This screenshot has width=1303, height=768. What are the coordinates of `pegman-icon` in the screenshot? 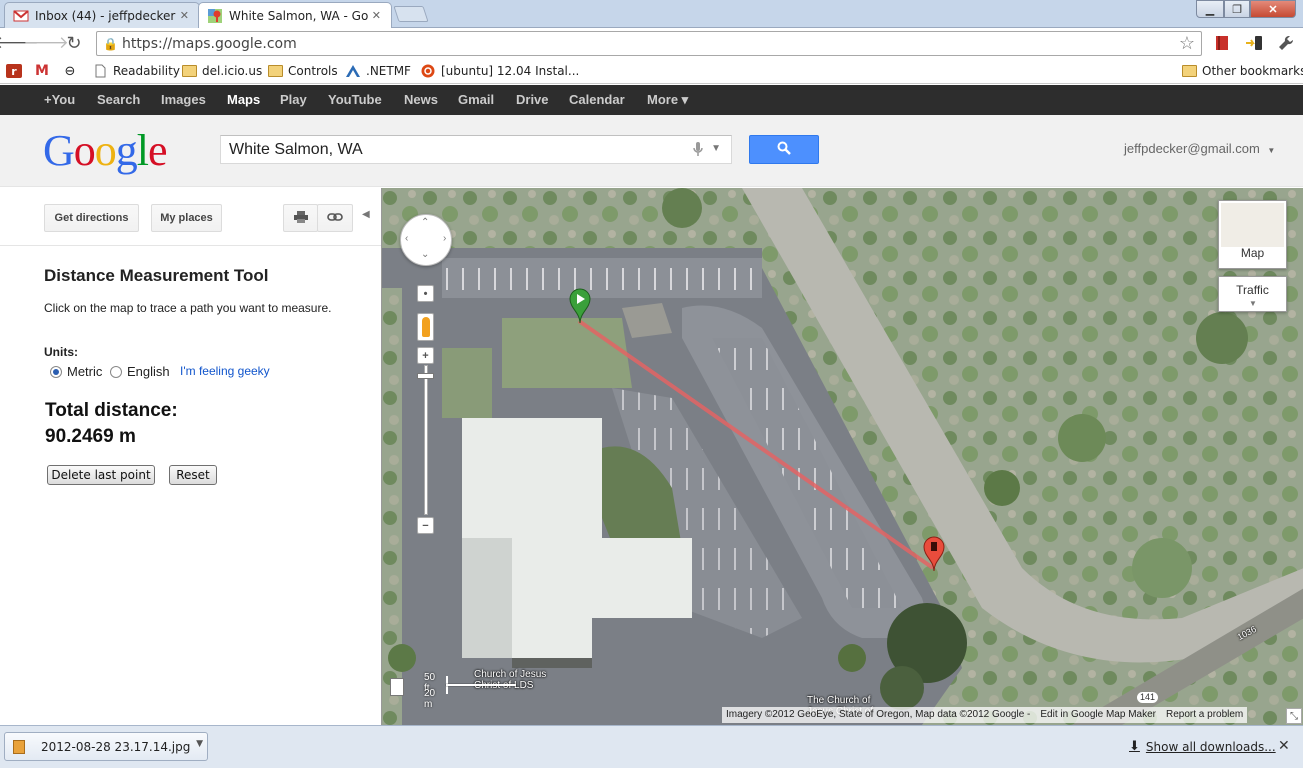 It's located at (425, 327).